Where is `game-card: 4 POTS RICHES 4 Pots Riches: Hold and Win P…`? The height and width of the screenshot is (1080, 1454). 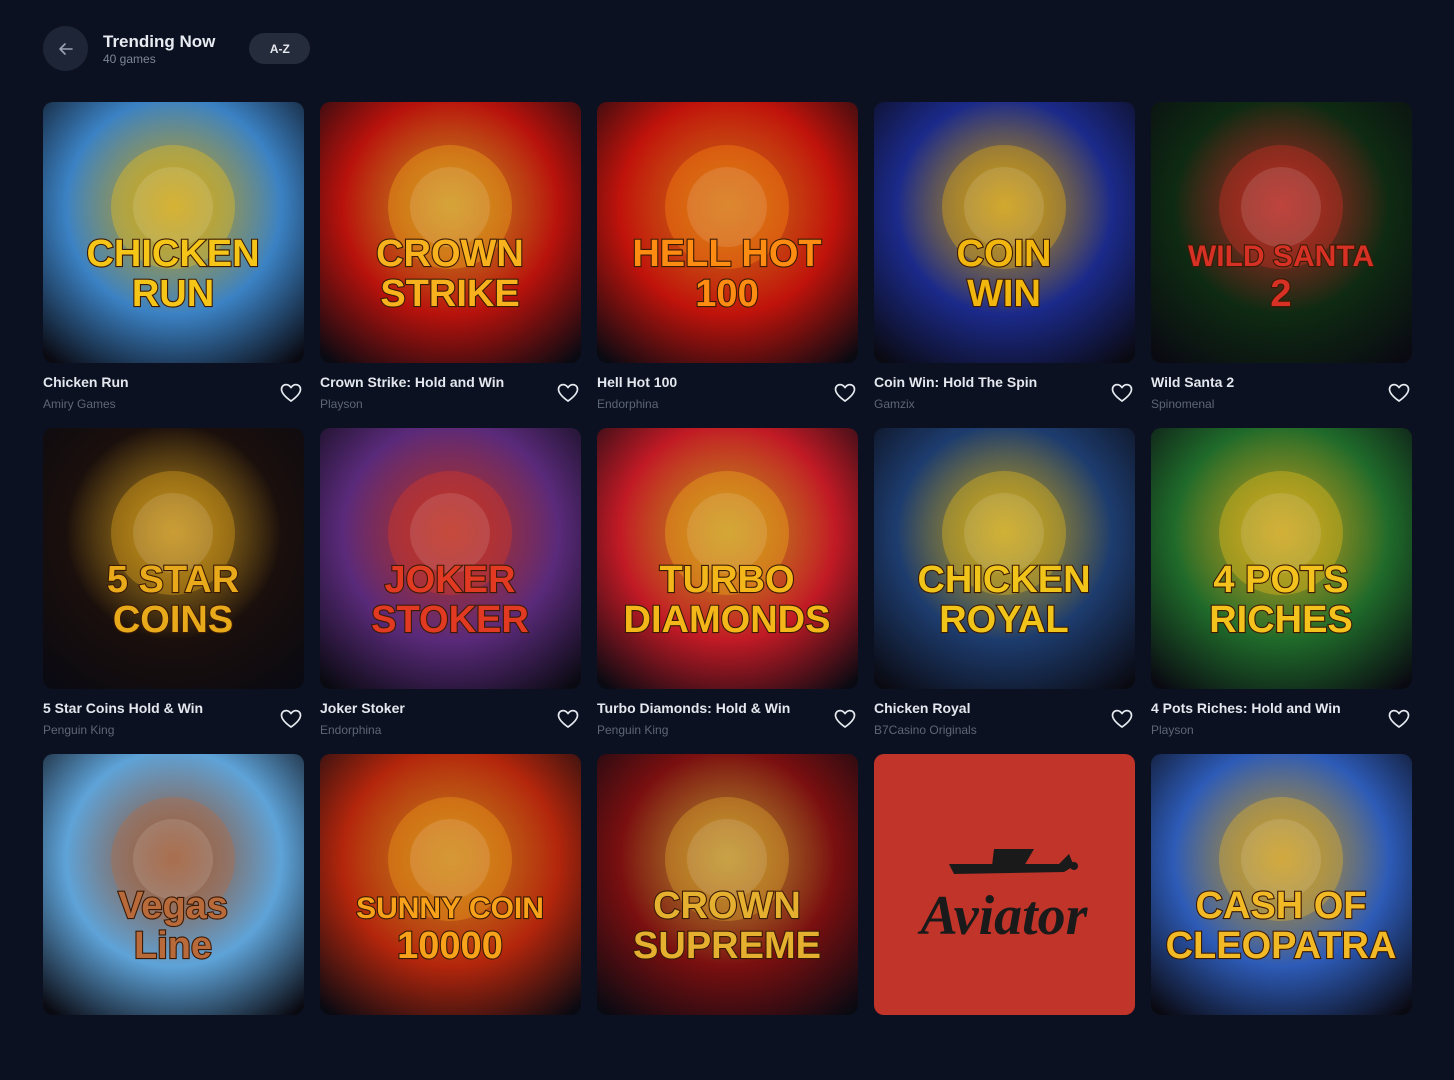 game-card: 4 POTS RICHES 4 Pots Riches: Hold and Win P… is located at coordinates (1281, 591).